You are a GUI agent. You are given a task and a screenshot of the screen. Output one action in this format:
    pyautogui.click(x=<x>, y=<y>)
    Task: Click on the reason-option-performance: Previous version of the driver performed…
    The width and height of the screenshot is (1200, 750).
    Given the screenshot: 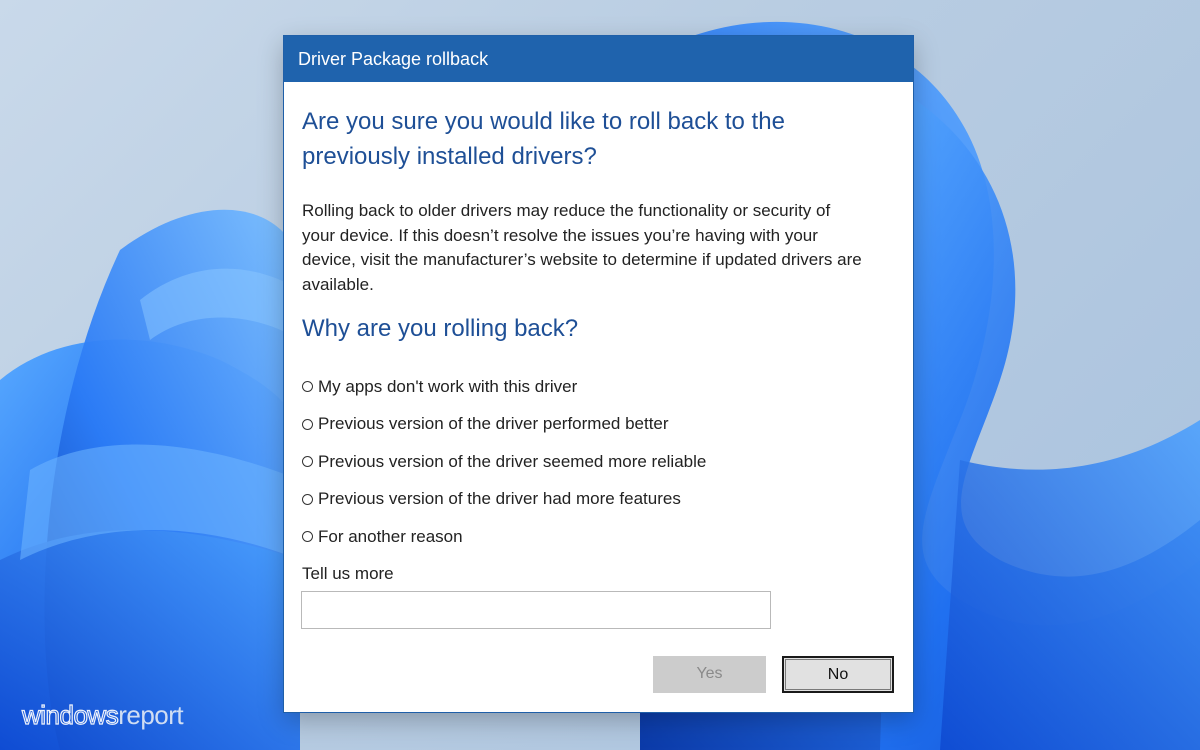 What is the action you would take?
    pyautogui.click(x=504, y=425)
    